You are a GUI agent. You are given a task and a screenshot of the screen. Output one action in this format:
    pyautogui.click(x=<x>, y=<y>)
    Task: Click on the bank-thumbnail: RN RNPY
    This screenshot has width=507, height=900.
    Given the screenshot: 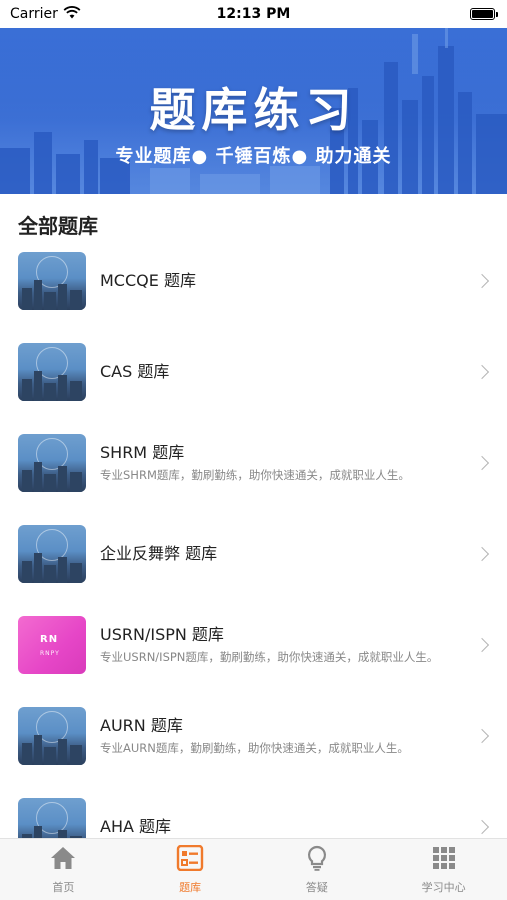 What is the action you would take?
    pyautogui.click(x=52, y=644)
    